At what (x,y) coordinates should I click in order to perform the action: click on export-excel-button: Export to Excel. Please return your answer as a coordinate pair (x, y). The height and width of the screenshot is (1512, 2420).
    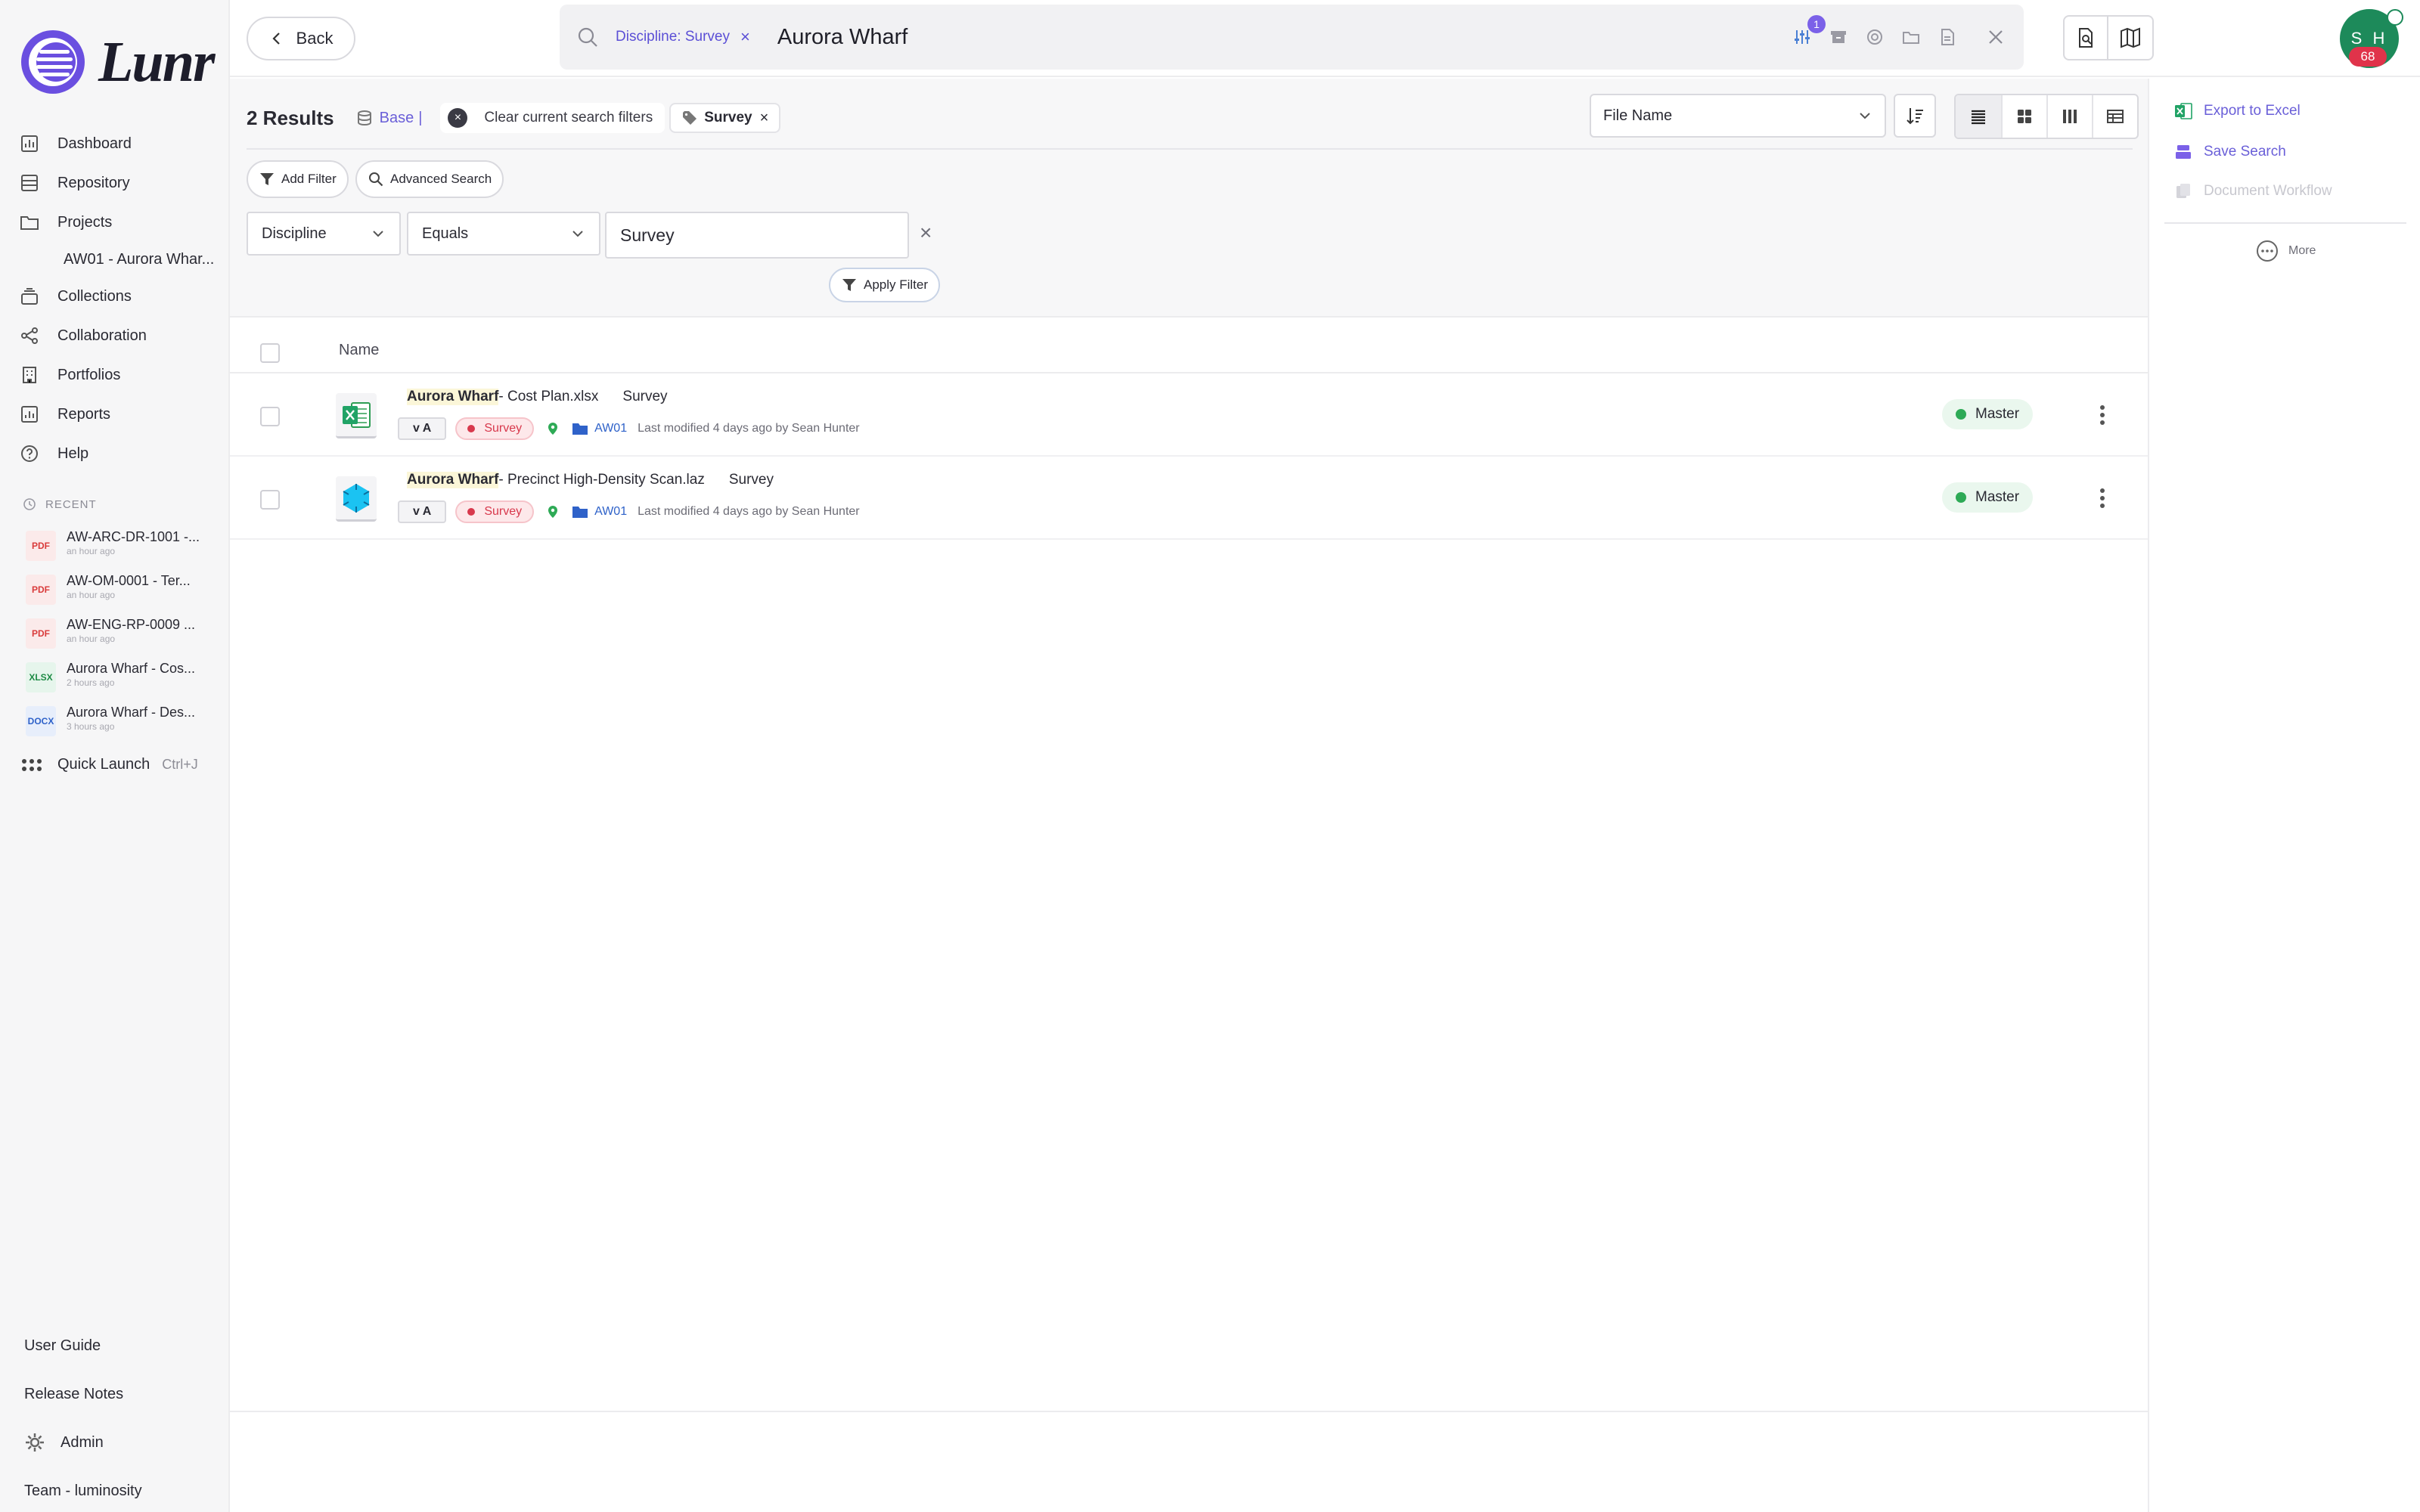
    Looking at the image, I should click on (2237, 111).